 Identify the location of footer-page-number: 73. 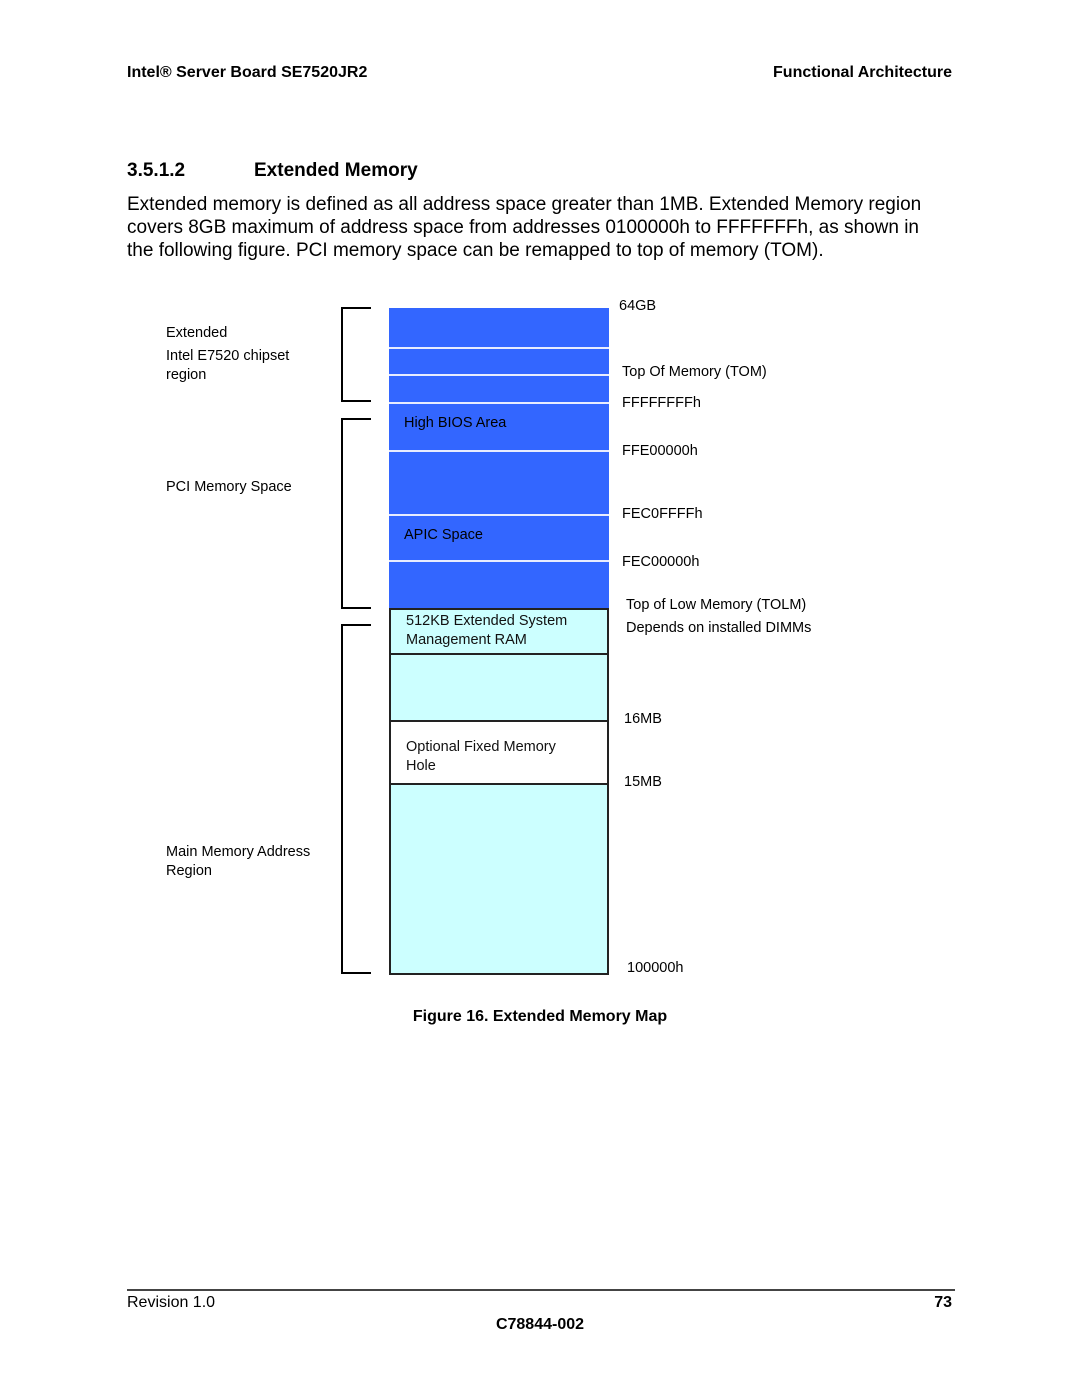
(943, 1302).